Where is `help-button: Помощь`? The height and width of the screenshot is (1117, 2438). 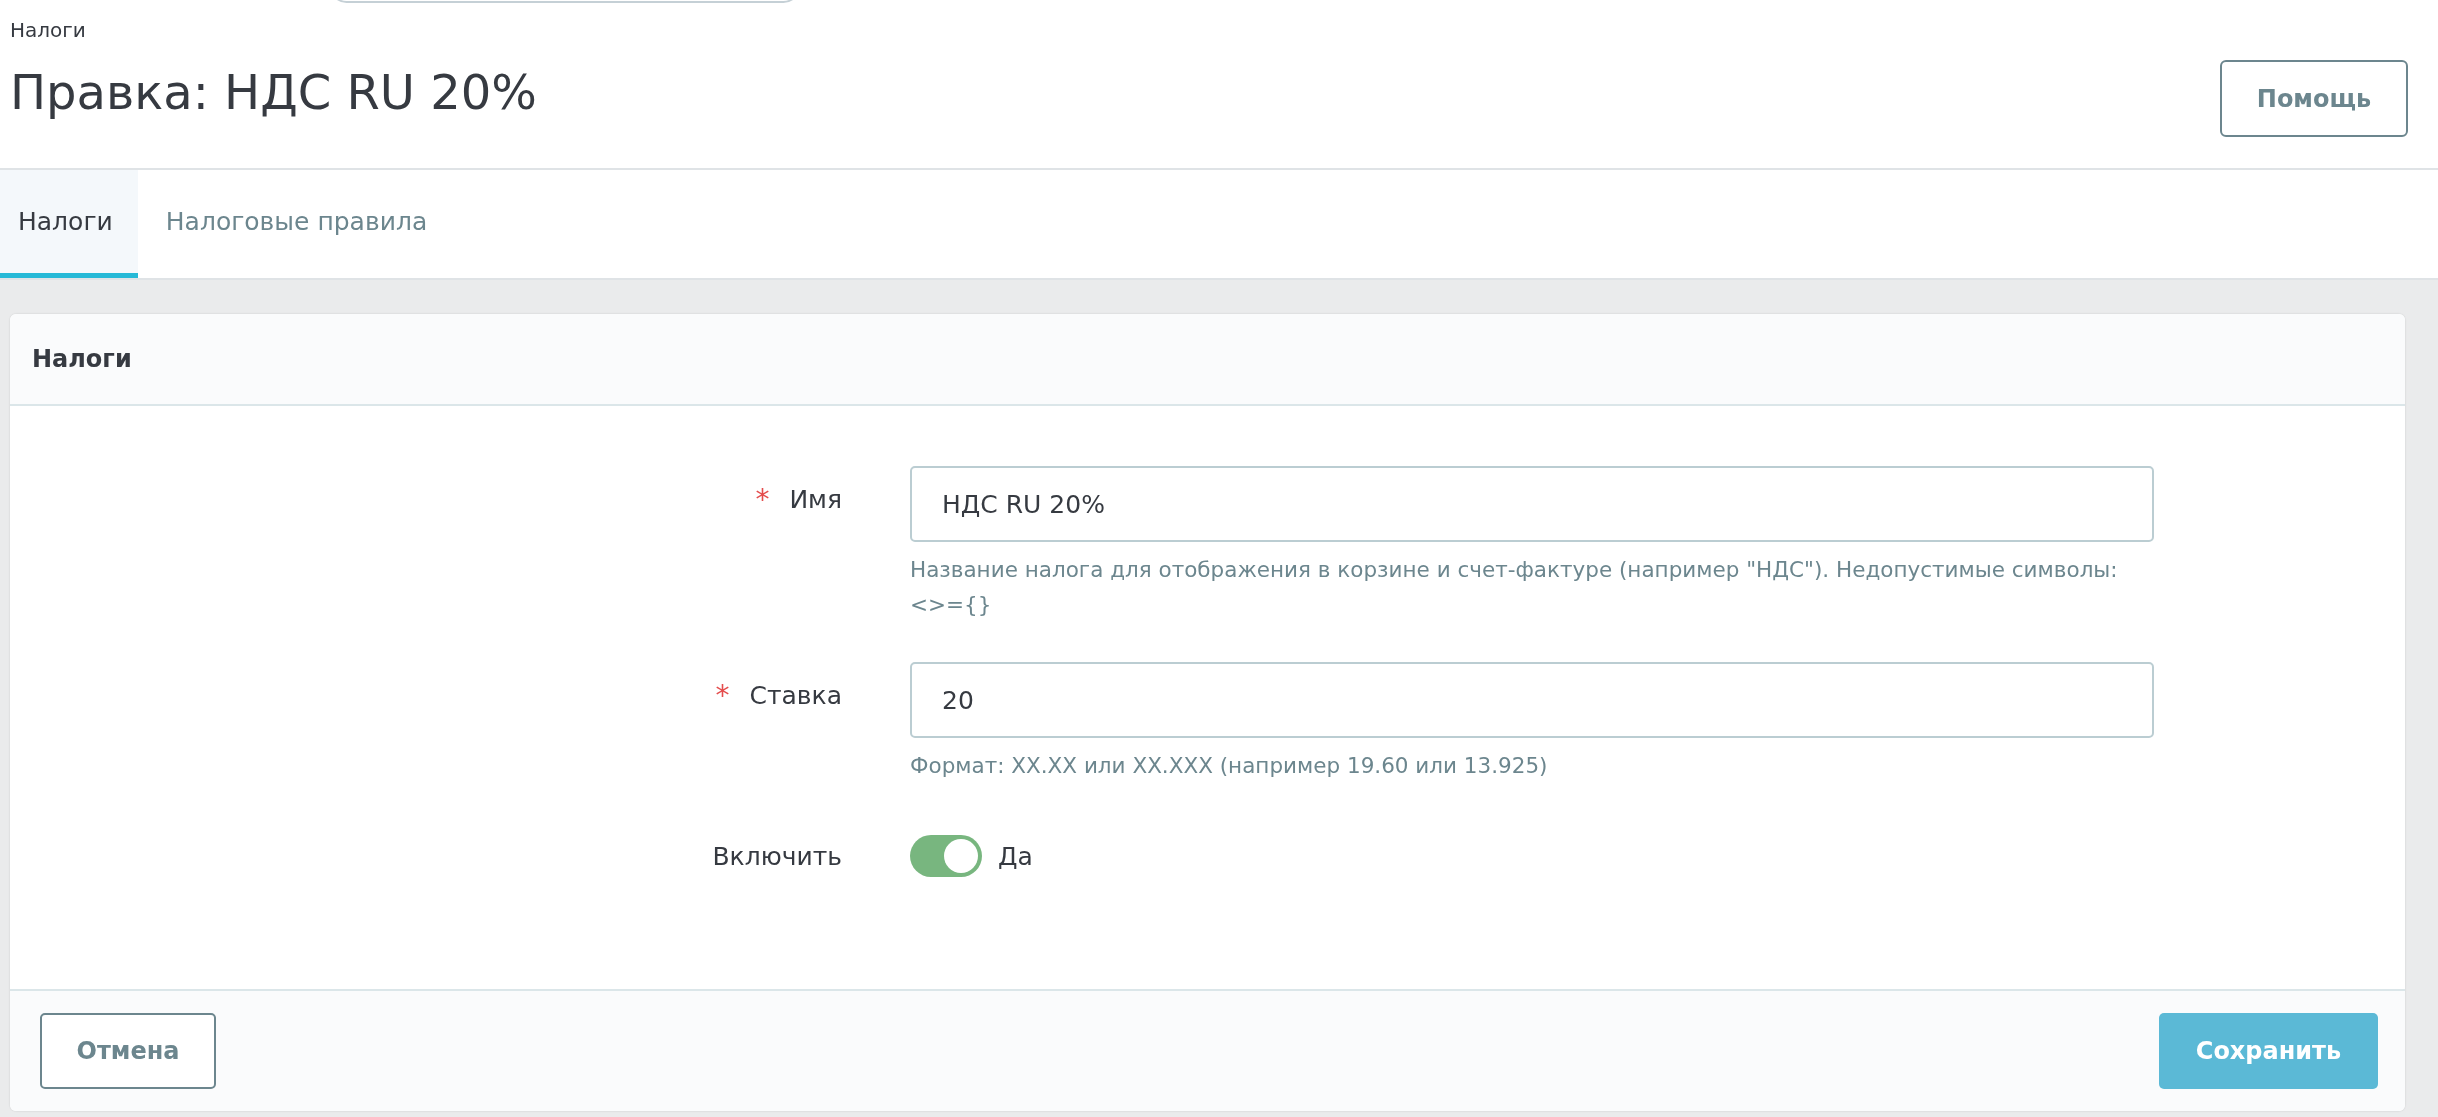 help-button: Помощь is located at coordinates (2314, 98).